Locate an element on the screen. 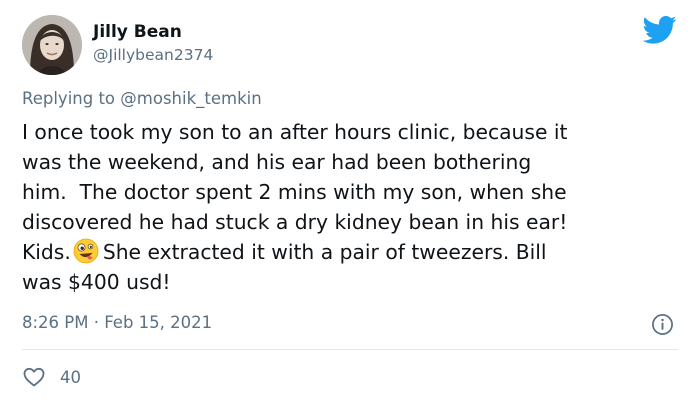 This screenshot has width=700, height=403. twitter-bird-icon is located at coordinates (660, 30).